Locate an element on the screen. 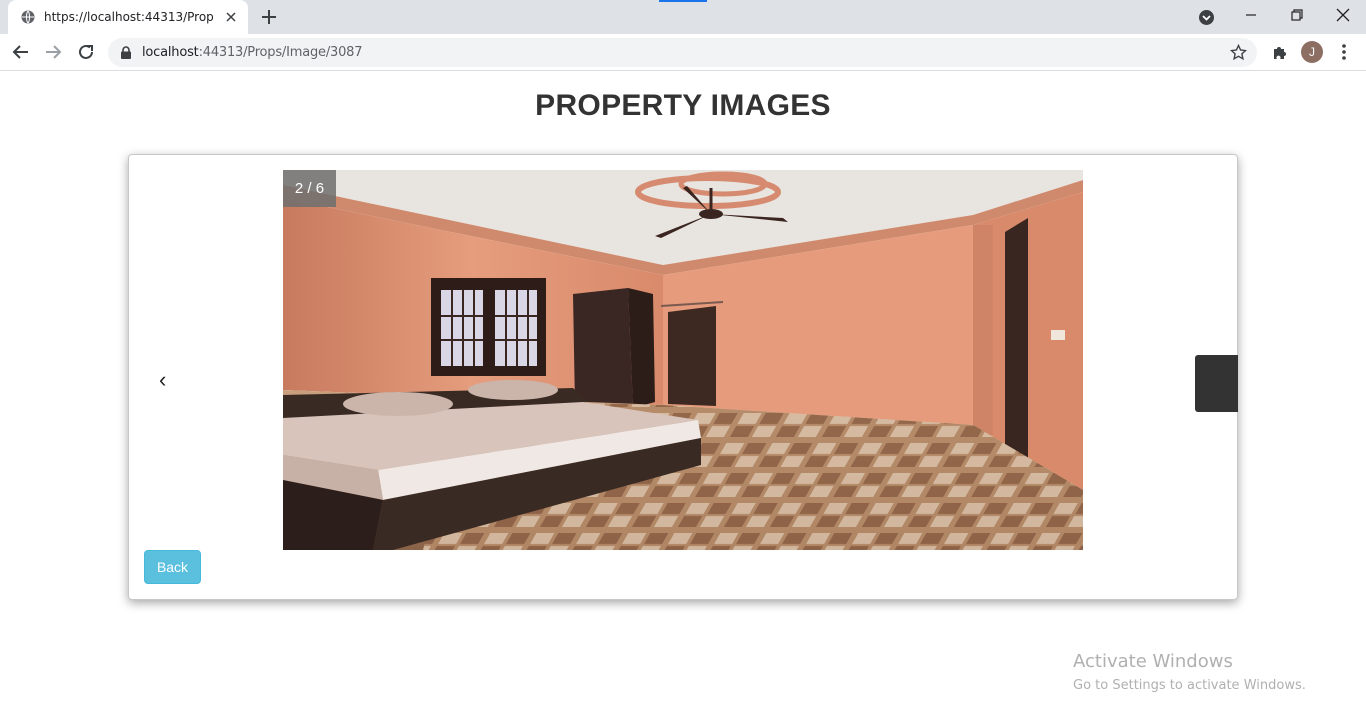  slide-counter: 2 / 6 is located at coordinates (309, 188).